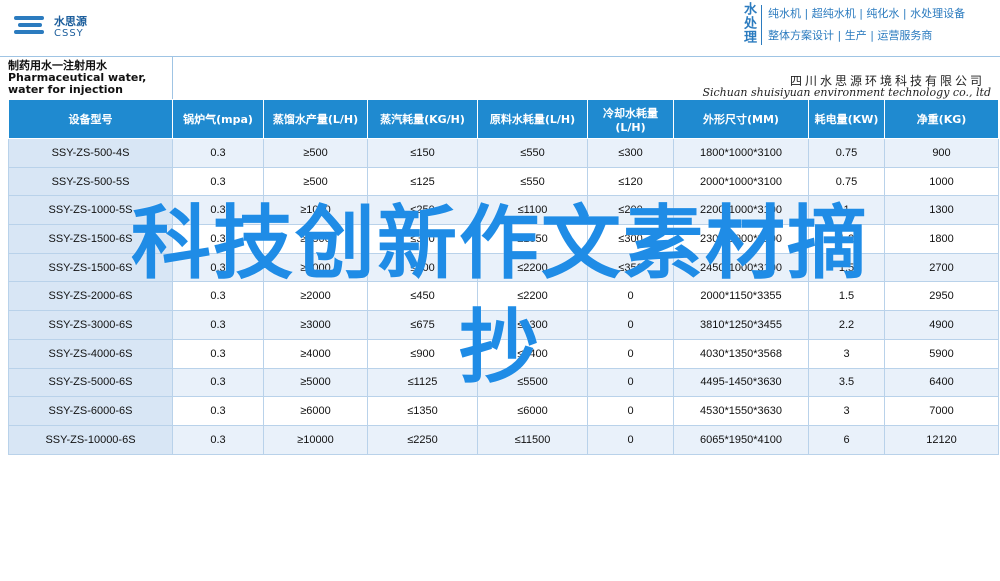 The width and height of the screenshot is (1000, 581). What do you see at coordinates (315, 153) in the screenshot?
I see `table-cell: ≥500` at bounding box center [315, 153].